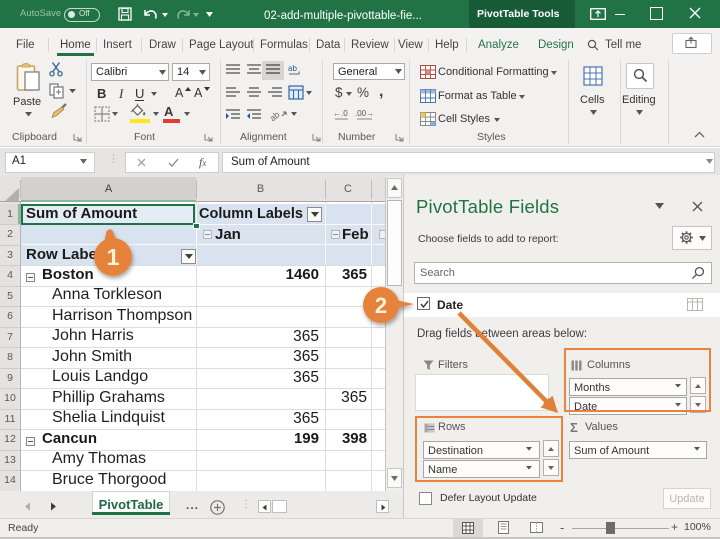 The image size is (720, 539). What do you see at coordinates (381, 305) in the screenshot?
I see `svg-text: 2` at bounding box center [381, 305].